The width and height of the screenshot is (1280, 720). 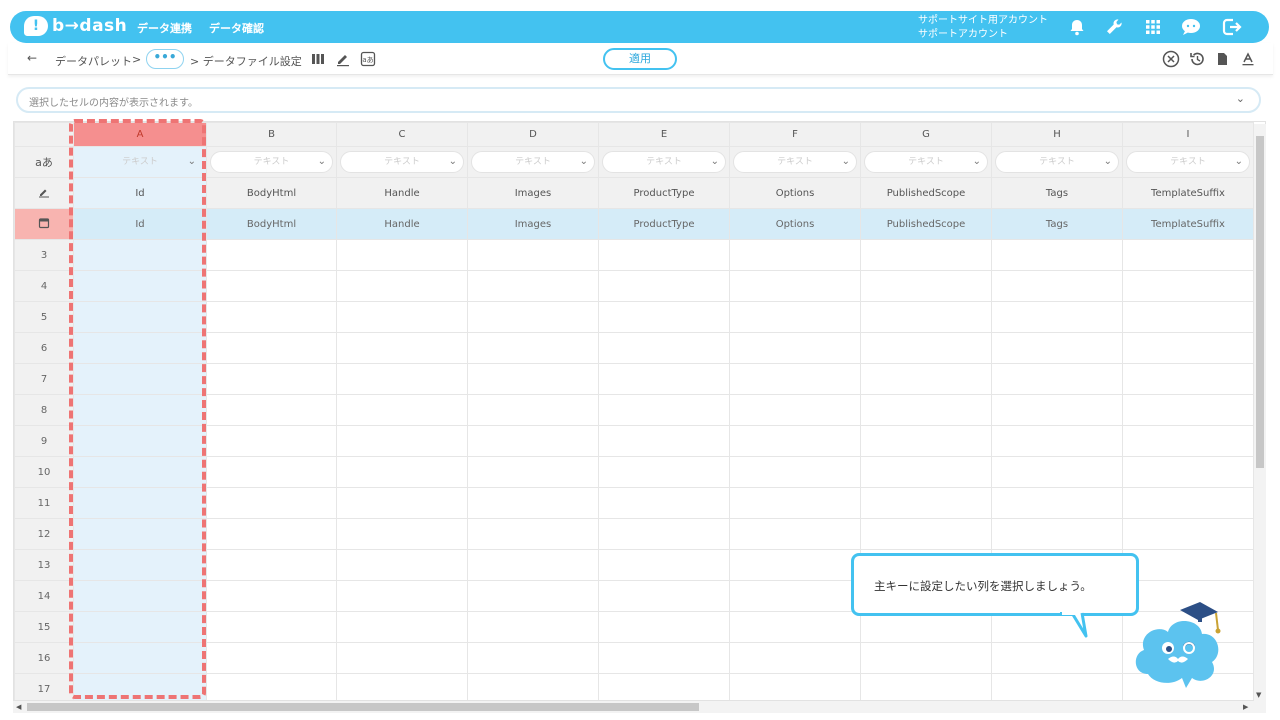 What do you see at coordinates (164, 28) in the screenshot?
I see `nav-data-integration: データ連携` at bounding box center [164, 28].